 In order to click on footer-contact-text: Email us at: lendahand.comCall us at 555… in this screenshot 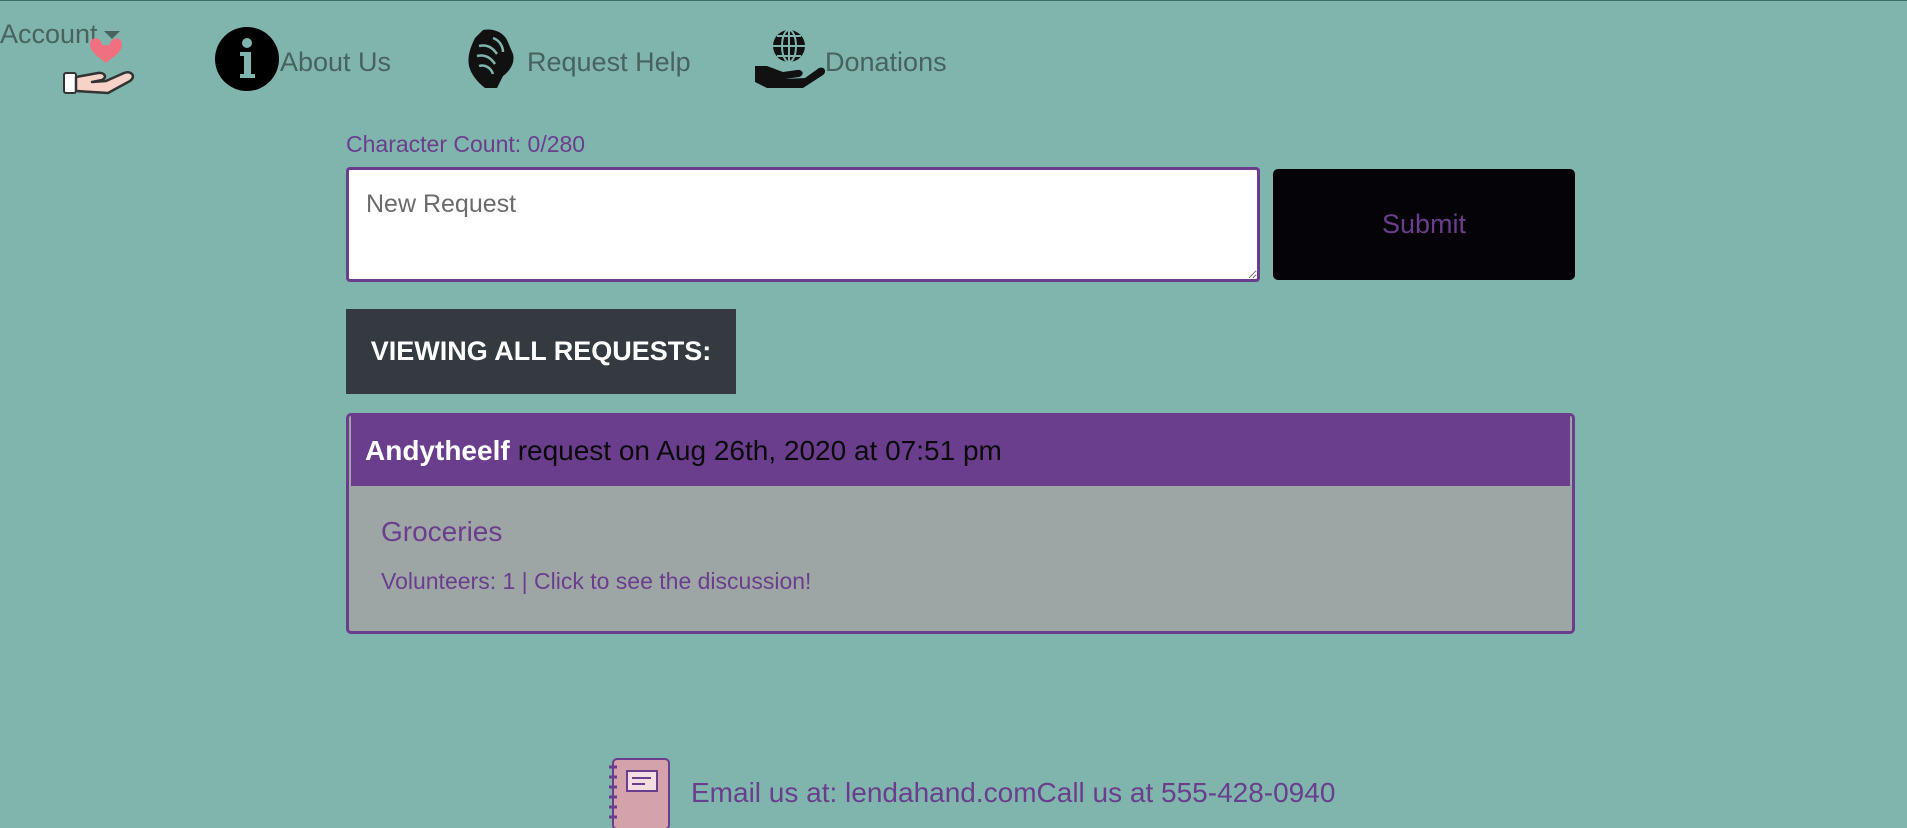, I will do `click(1013, 792)`.